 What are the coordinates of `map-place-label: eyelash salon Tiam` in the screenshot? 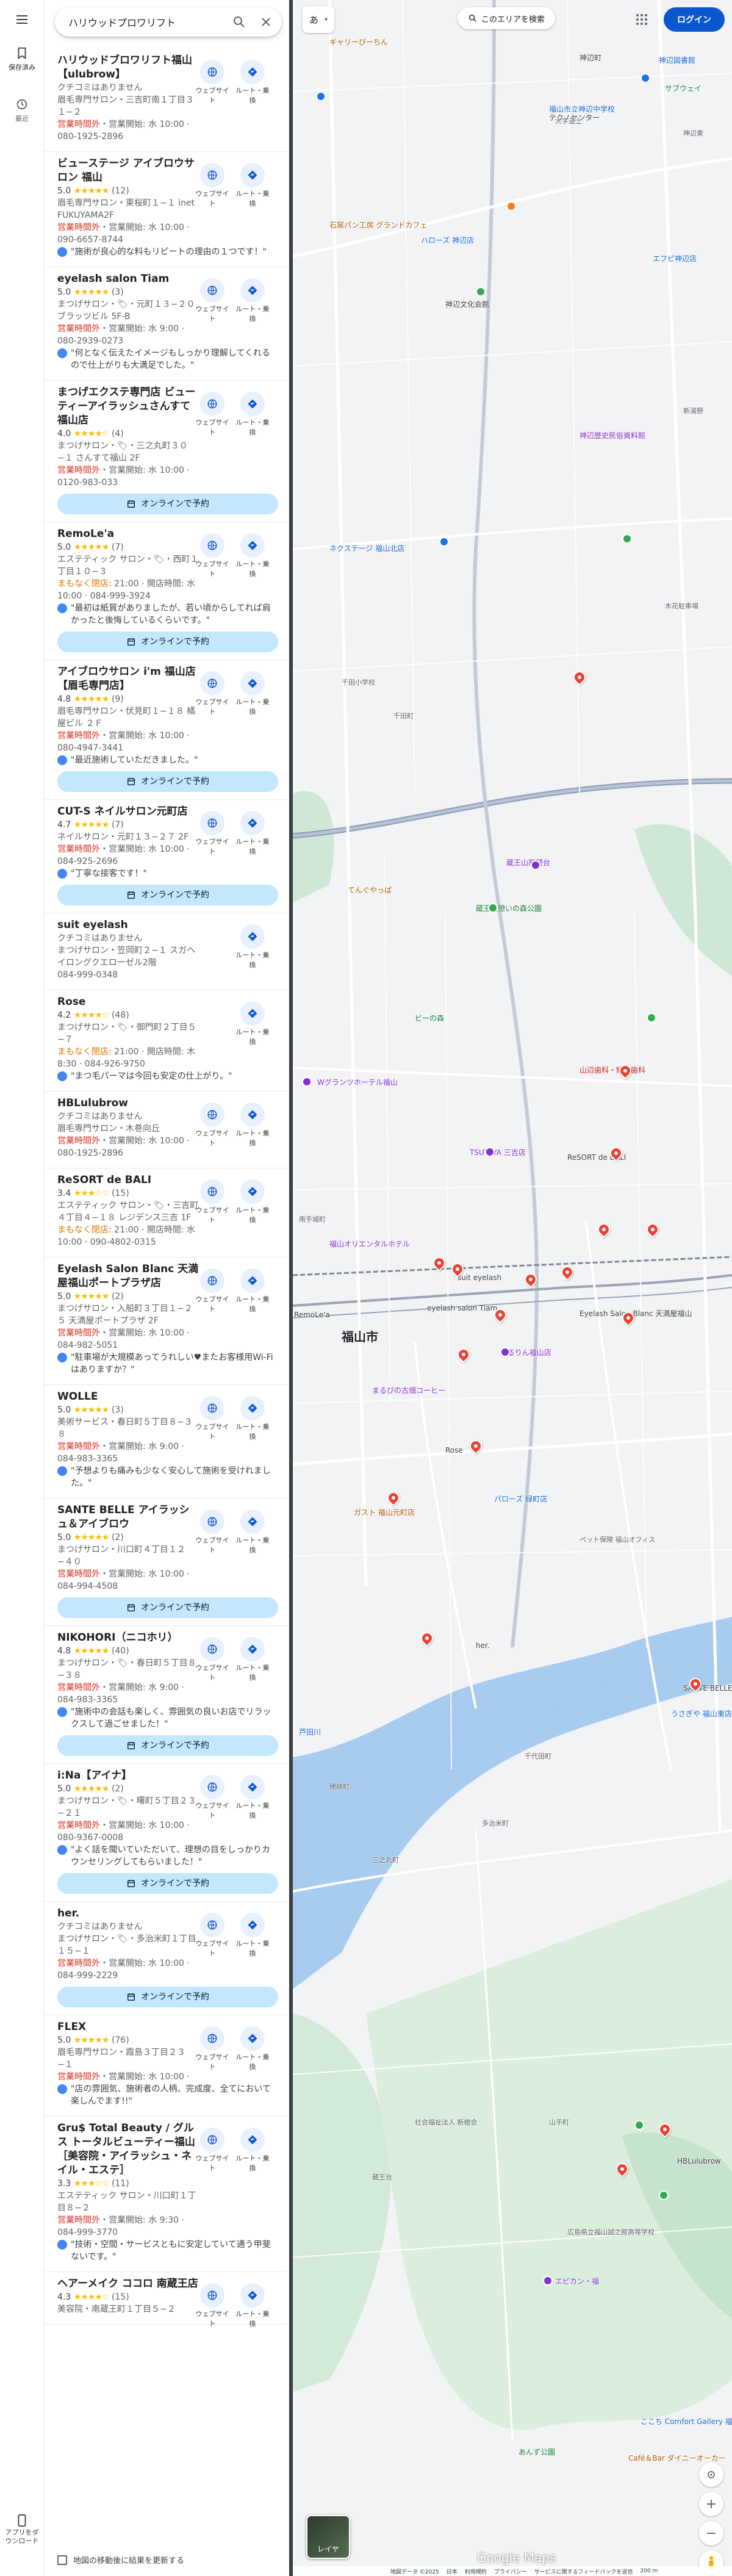 It's located at (462, 1308).